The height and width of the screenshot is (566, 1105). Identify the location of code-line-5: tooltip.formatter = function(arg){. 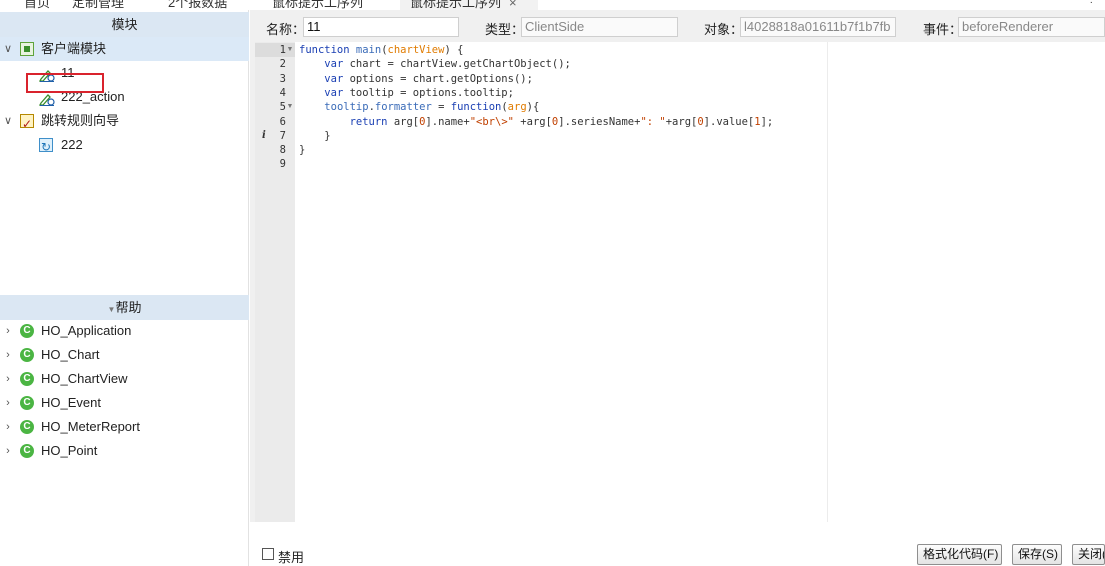
(432, 107).